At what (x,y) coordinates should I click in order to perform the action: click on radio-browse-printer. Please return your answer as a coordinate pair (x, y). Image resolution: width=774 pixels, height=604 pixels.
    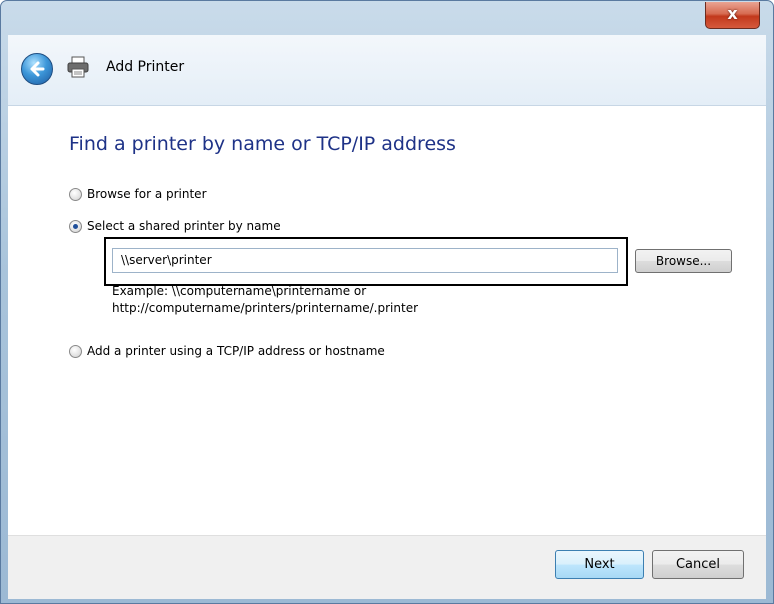
    Looking at the image, I should click on (75, 194).